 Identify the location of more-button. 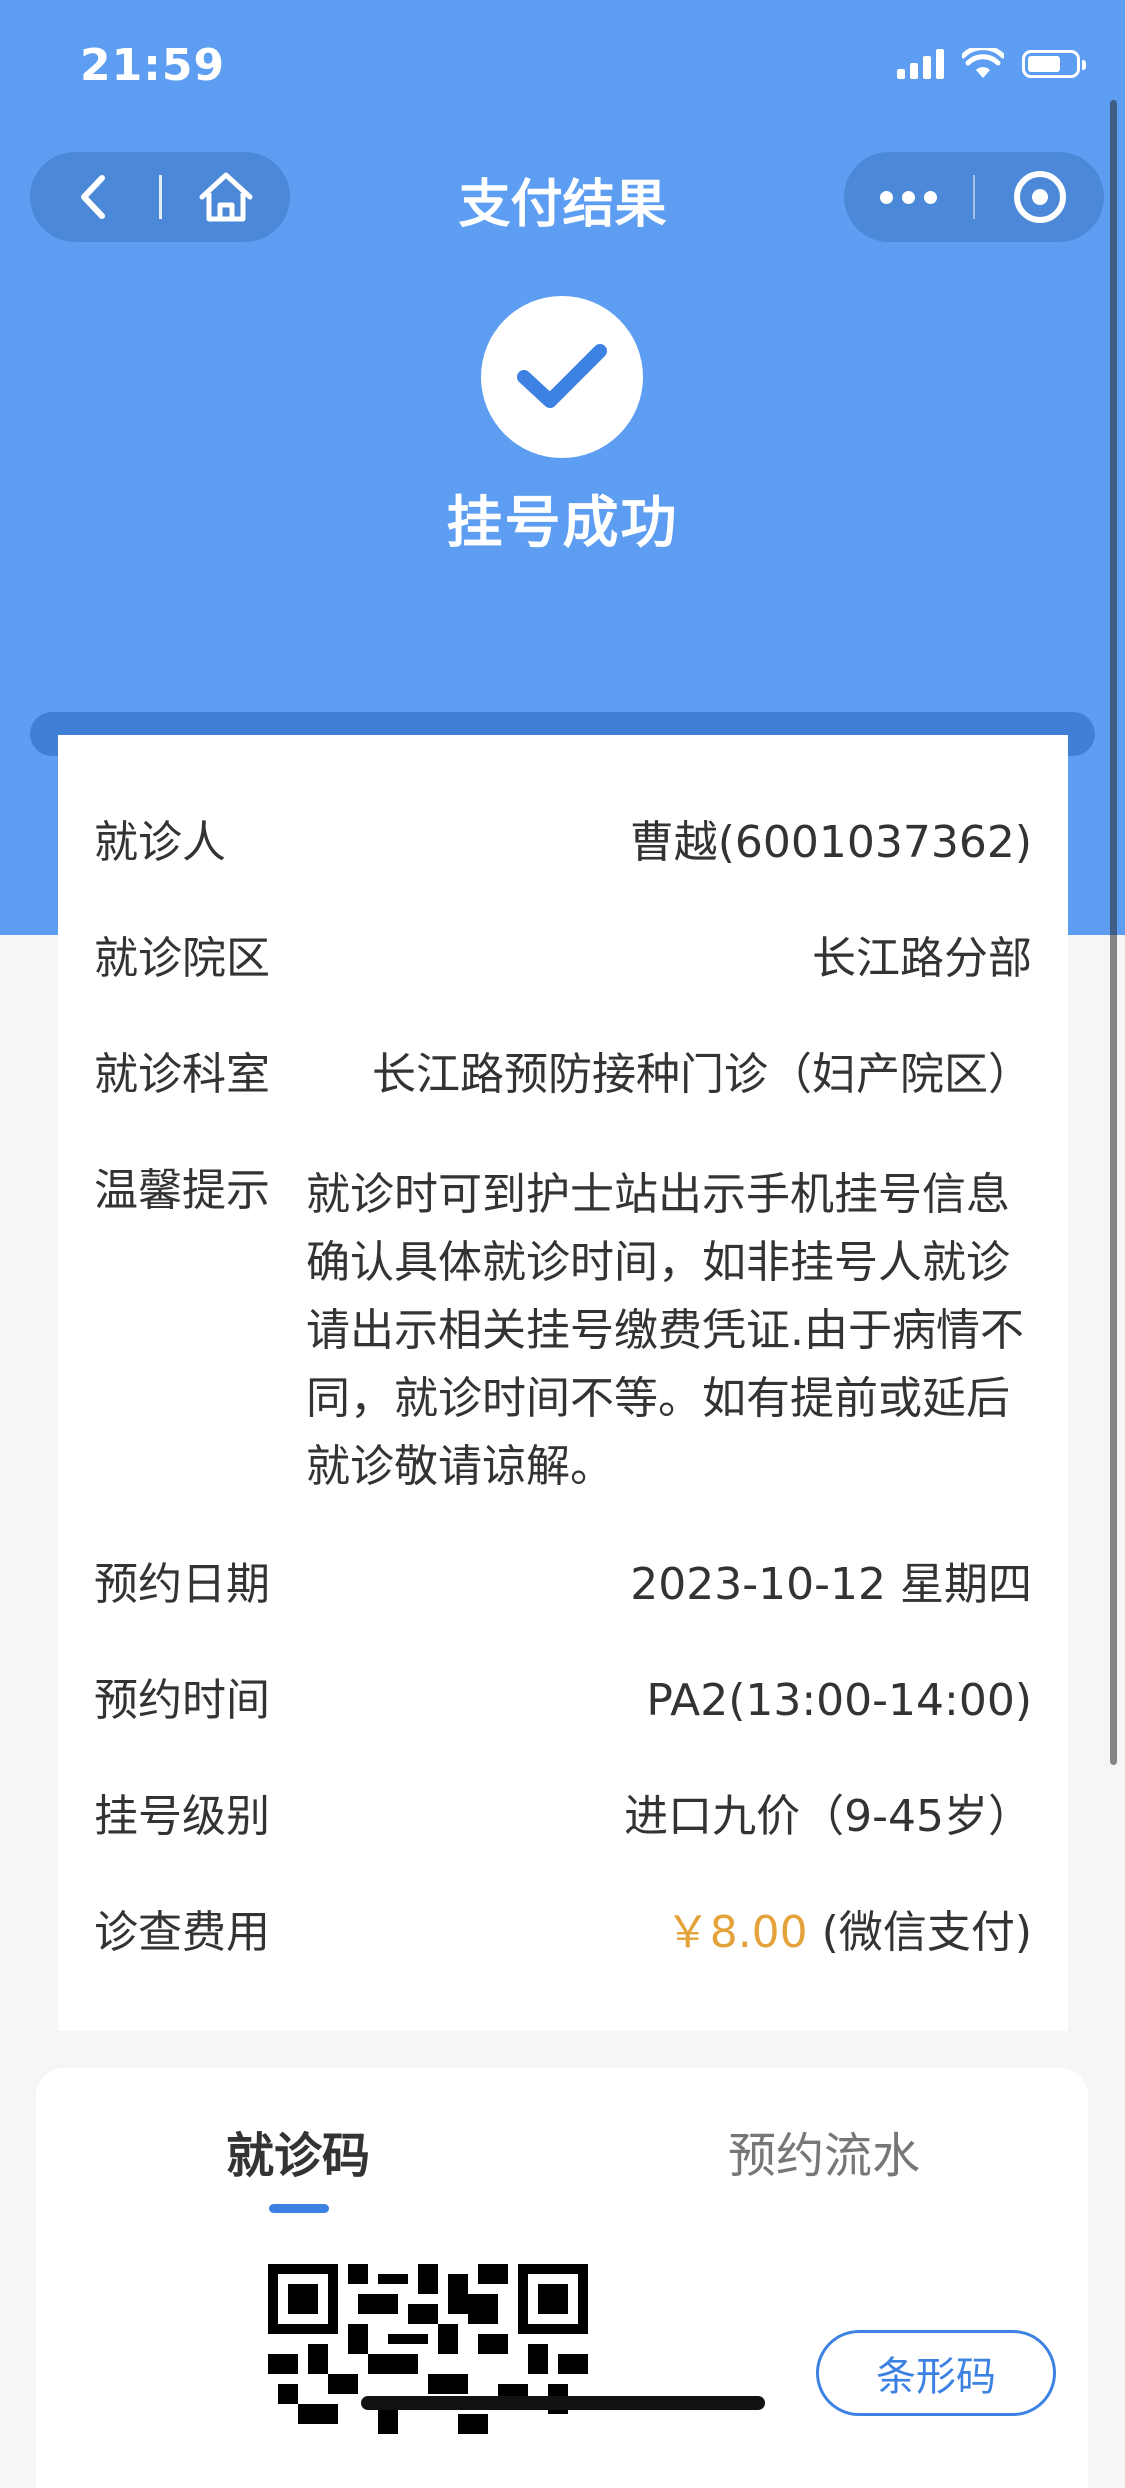
(908, 197).